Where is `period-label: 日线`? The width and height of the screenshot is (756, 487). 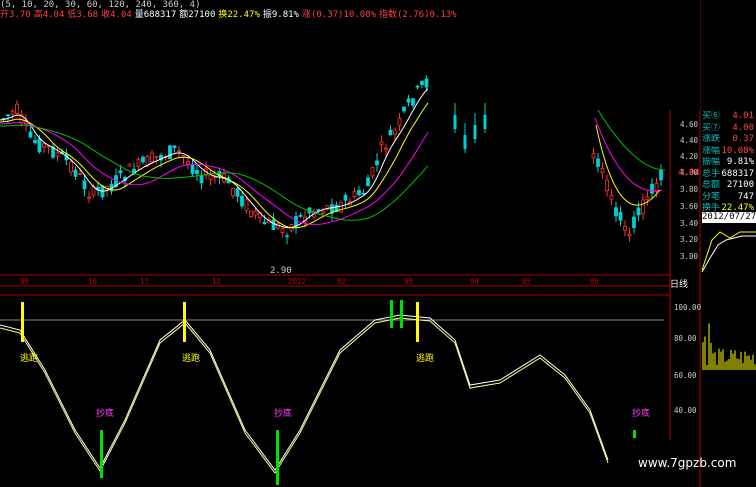 period-label: 日线 is located at coordinates (686, 283).